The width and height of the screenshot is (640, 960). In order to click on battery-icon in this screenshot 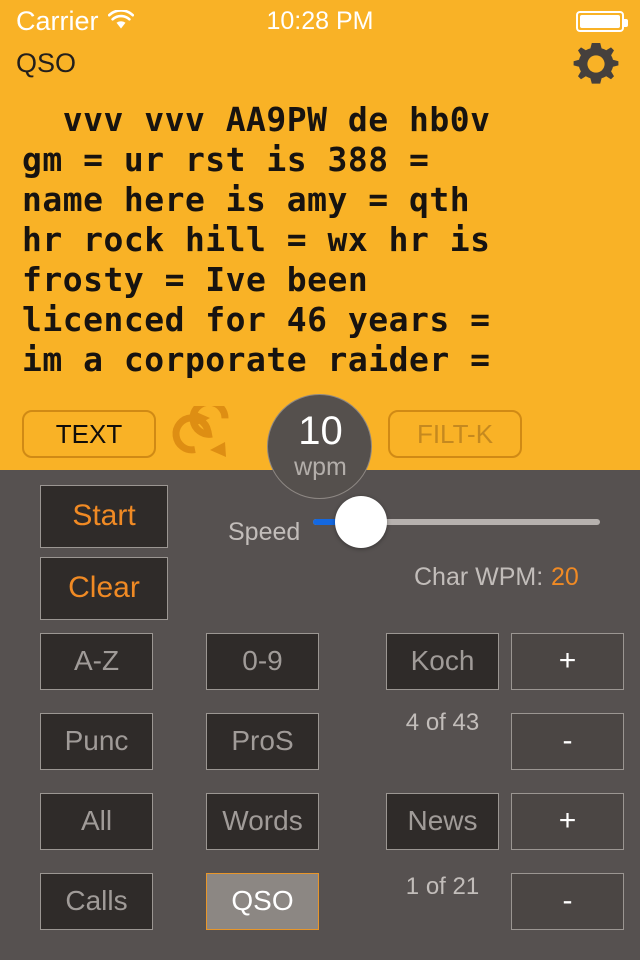, I will do `click(602, 21)`.